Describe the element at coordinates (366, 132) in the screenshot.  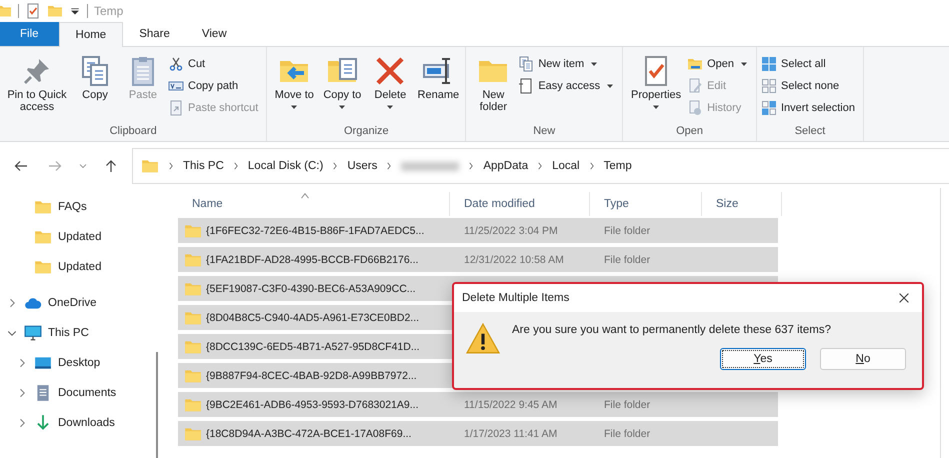
I see `group-label: Organize` at that location.